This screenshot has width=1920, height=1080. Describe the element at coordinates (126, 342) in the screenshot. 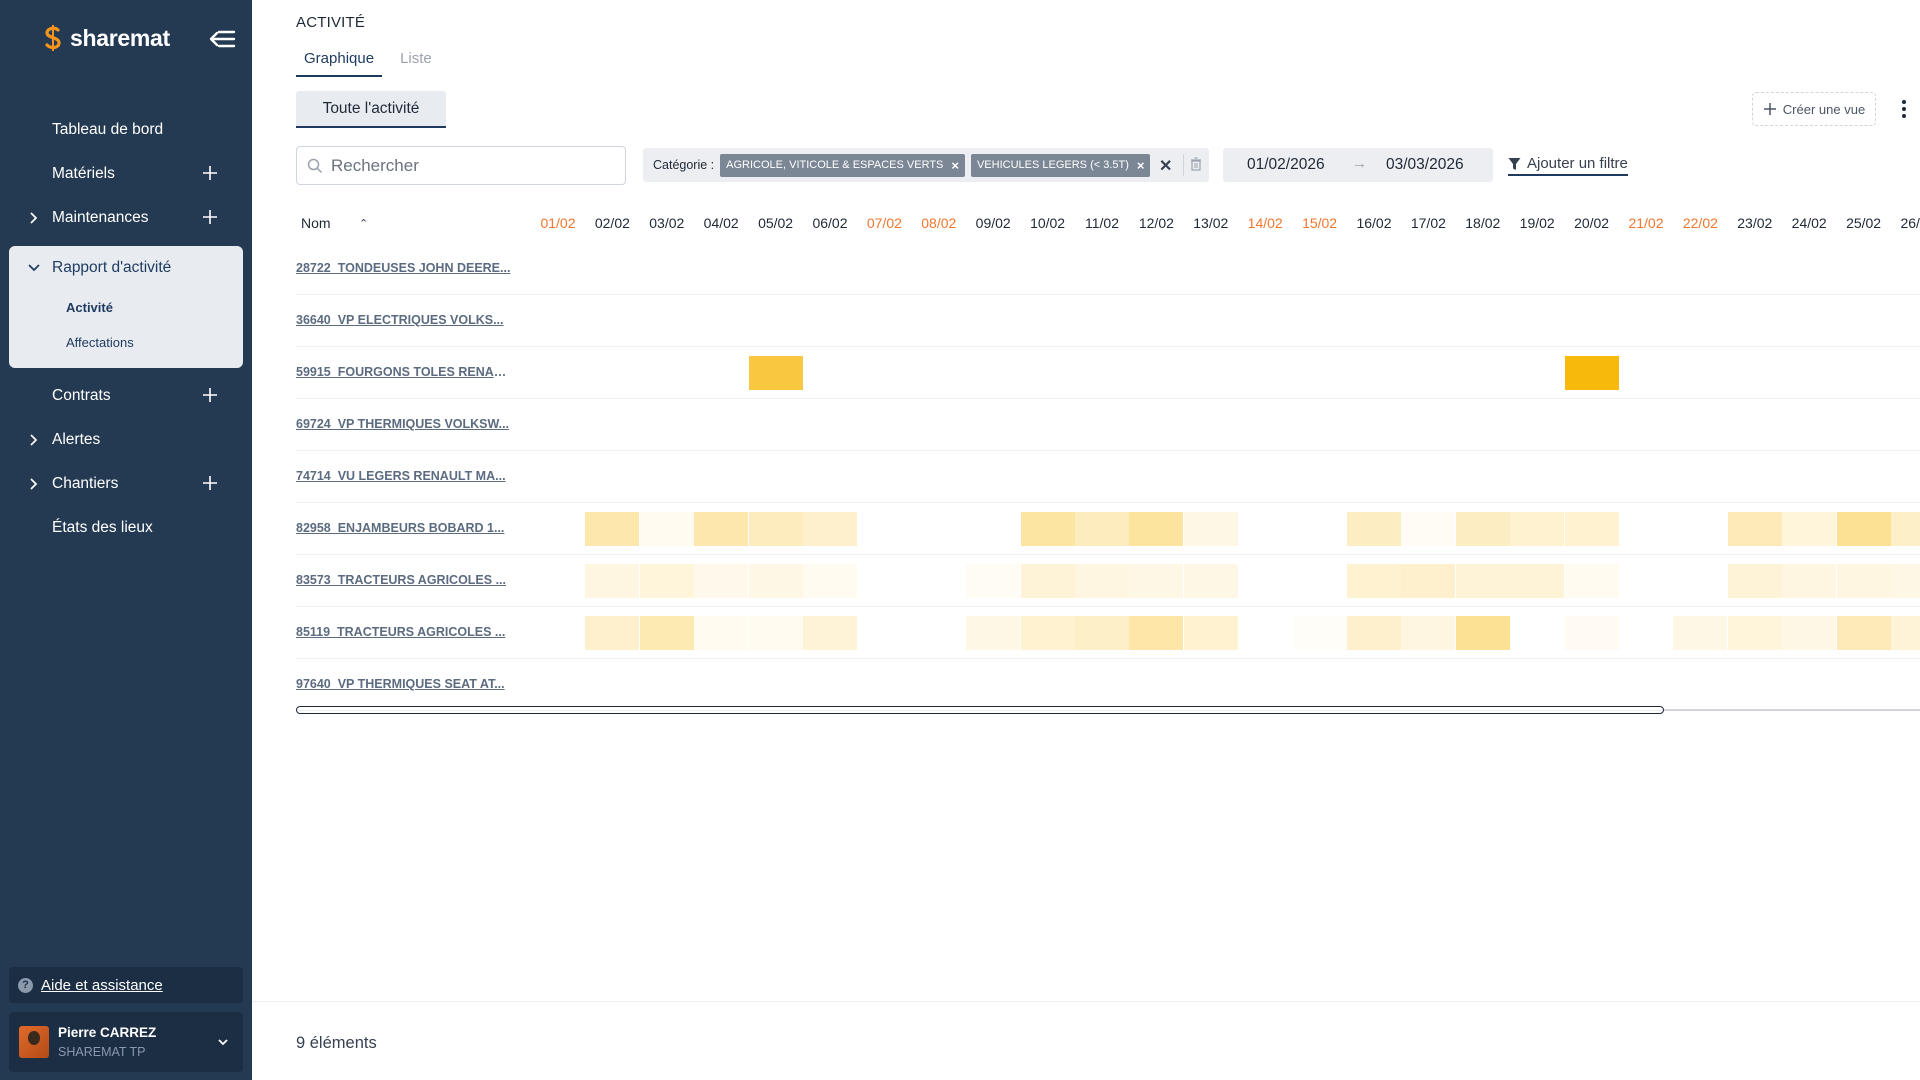

I see `sidebar-subitem-affectations: Affectations` at that location.